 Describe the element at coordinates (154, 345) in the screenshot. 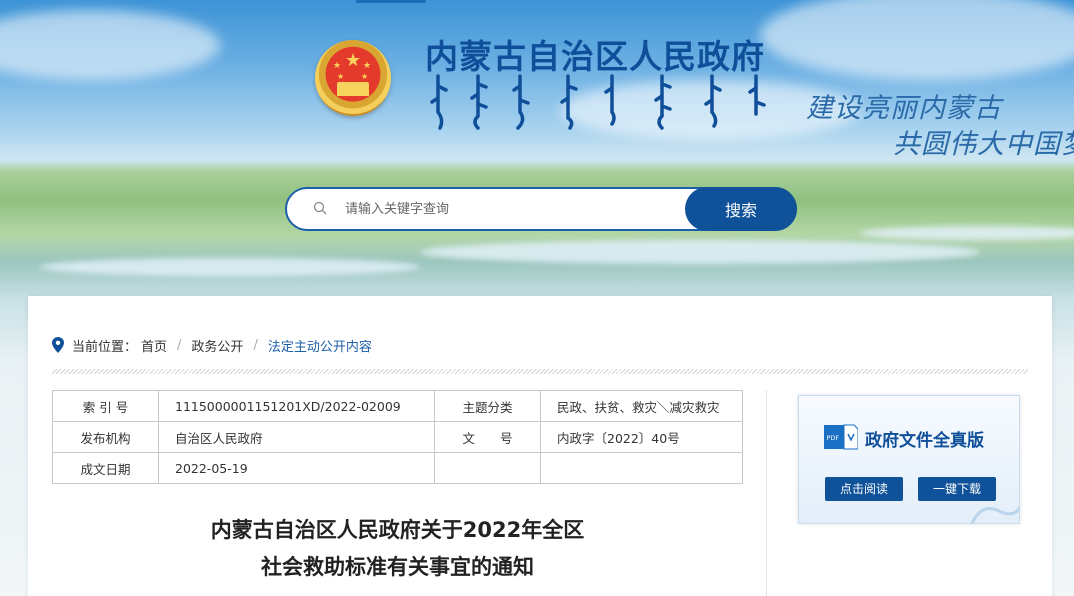

I see `breadcrumb-home: 首页` at that location.